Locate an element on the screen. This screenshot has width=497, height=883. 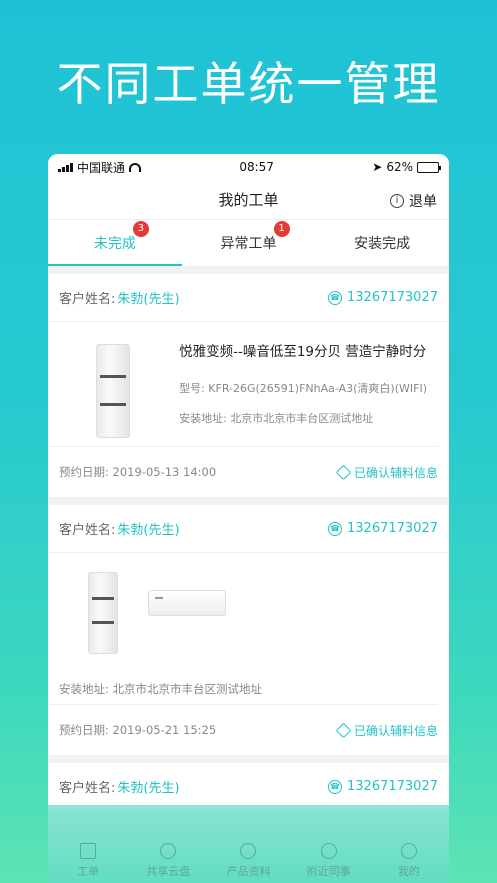
tab-abnormal: 异常工单 1 is located at coordinates (249, 243).